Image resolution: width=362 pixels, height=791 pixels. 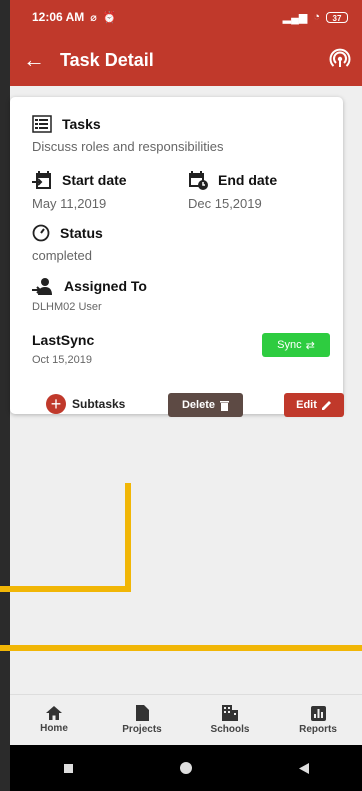 What do you see at coordinates (186, 60) in the screenshot?
I see `app-bar: ← Task Detail` at bounding box center [186, 60].